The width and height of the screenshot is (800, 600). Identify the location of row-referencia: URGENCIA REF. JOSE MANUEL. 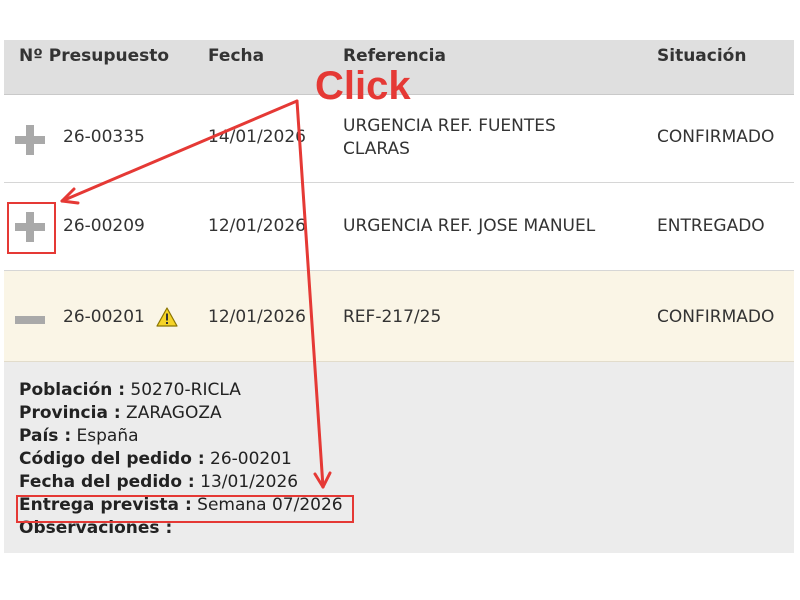
(469, 226).